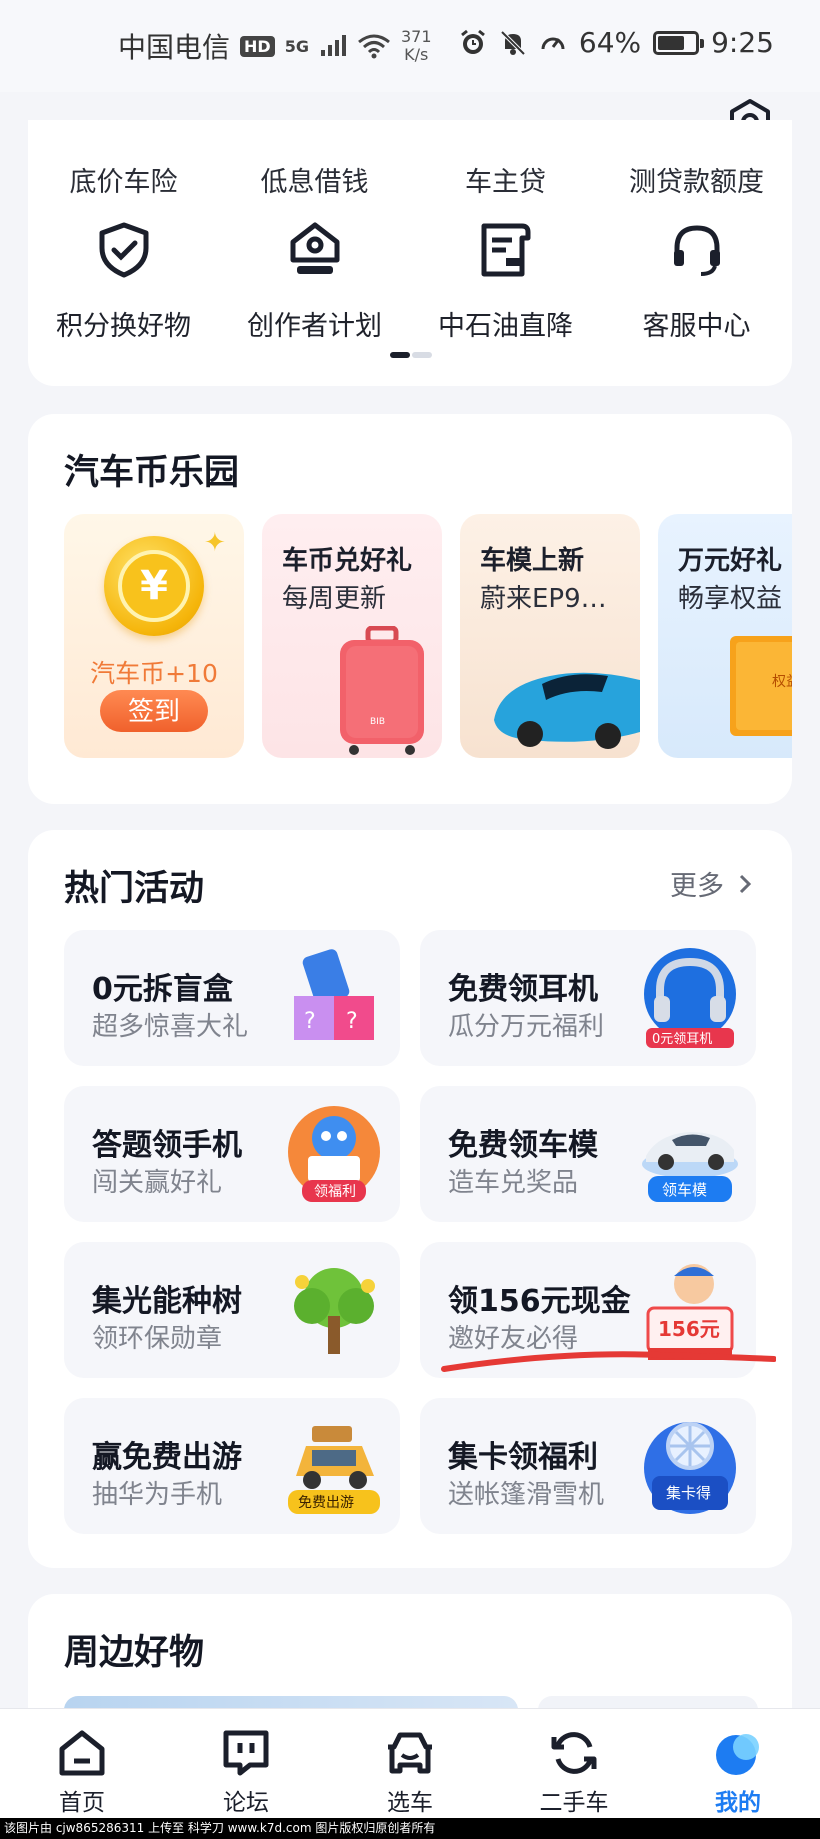 This screenshot has width=820, height=1839. I want to click on fan-card-image: 集卡得, so click(690, 1468).